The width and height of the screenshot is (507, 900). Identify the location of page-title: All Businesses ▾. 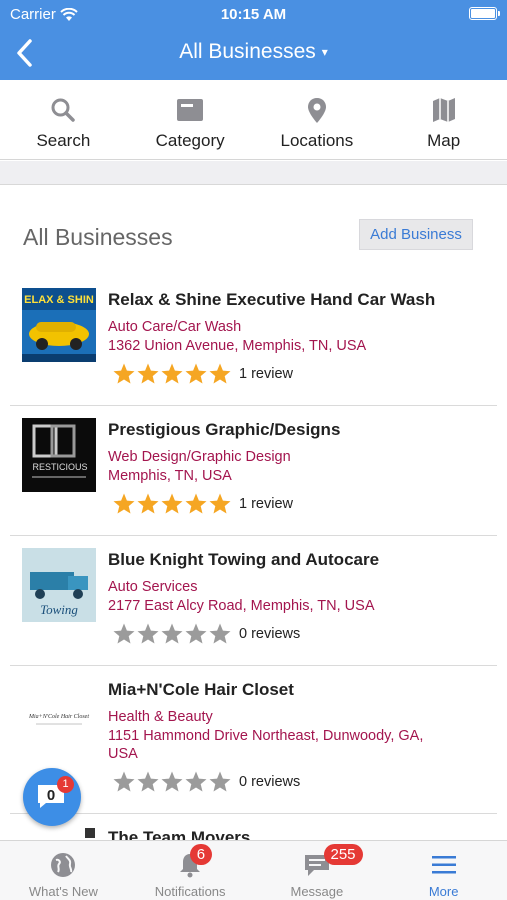
(253, 52).